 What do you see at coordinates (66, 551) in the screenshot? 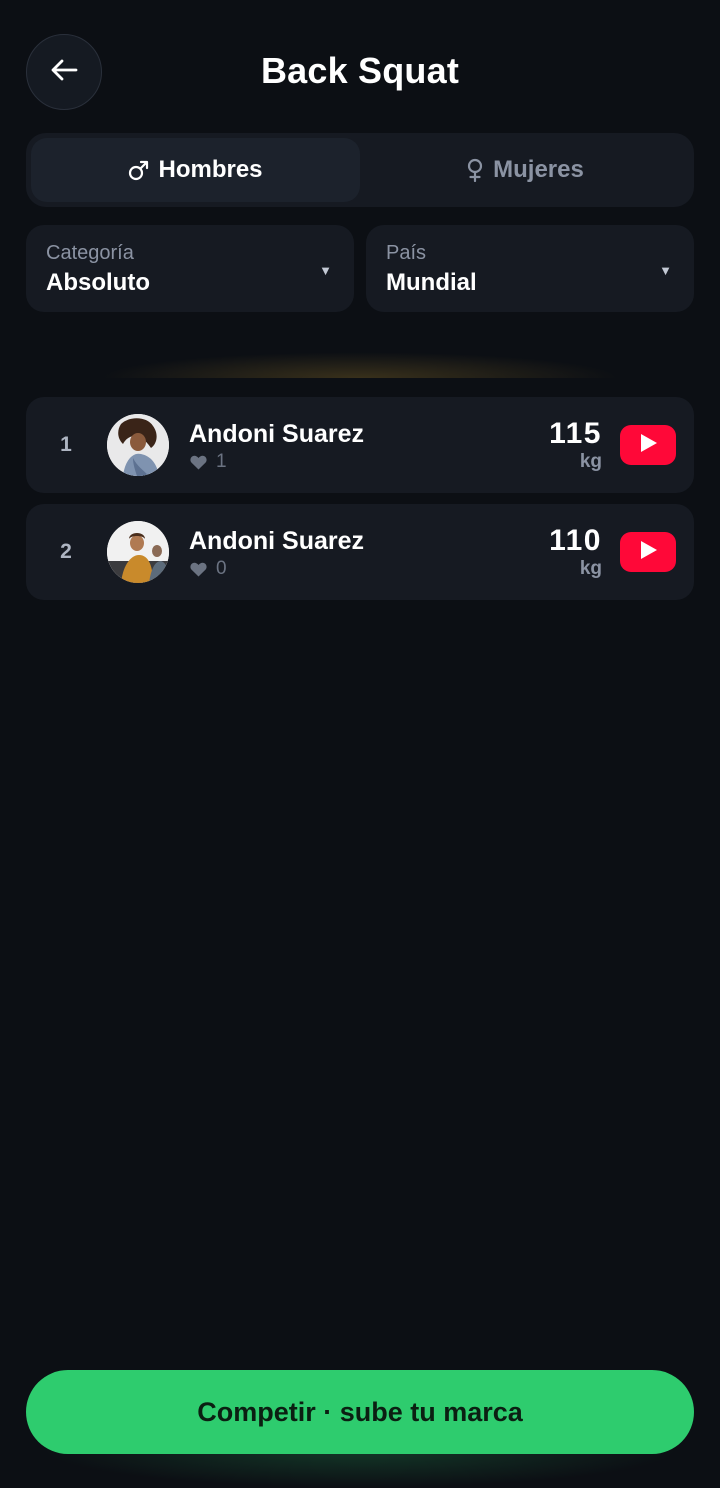
I see `rank-number: 2` at bounding box center [66, 551].